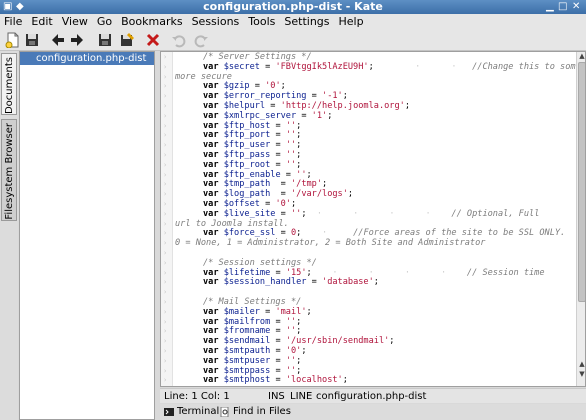 The height and width of the screenshot is (420, 586). Describe the element at coordinates (77, 40) in the screenshot. I see `forward-arrow-icon` at that location.